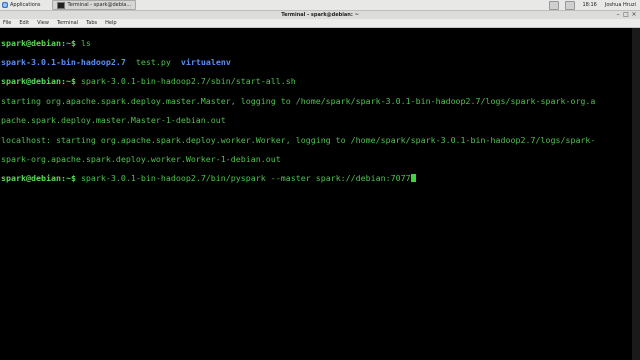  I want to click on menu-edit: Edit, so click(25, 23).